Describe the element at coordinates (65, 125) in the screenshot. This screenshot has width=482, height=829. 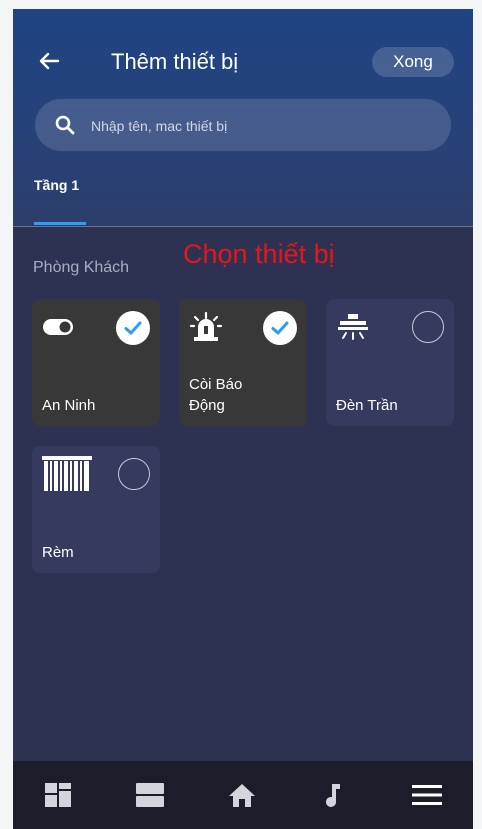
I see `search-icon` at that location.